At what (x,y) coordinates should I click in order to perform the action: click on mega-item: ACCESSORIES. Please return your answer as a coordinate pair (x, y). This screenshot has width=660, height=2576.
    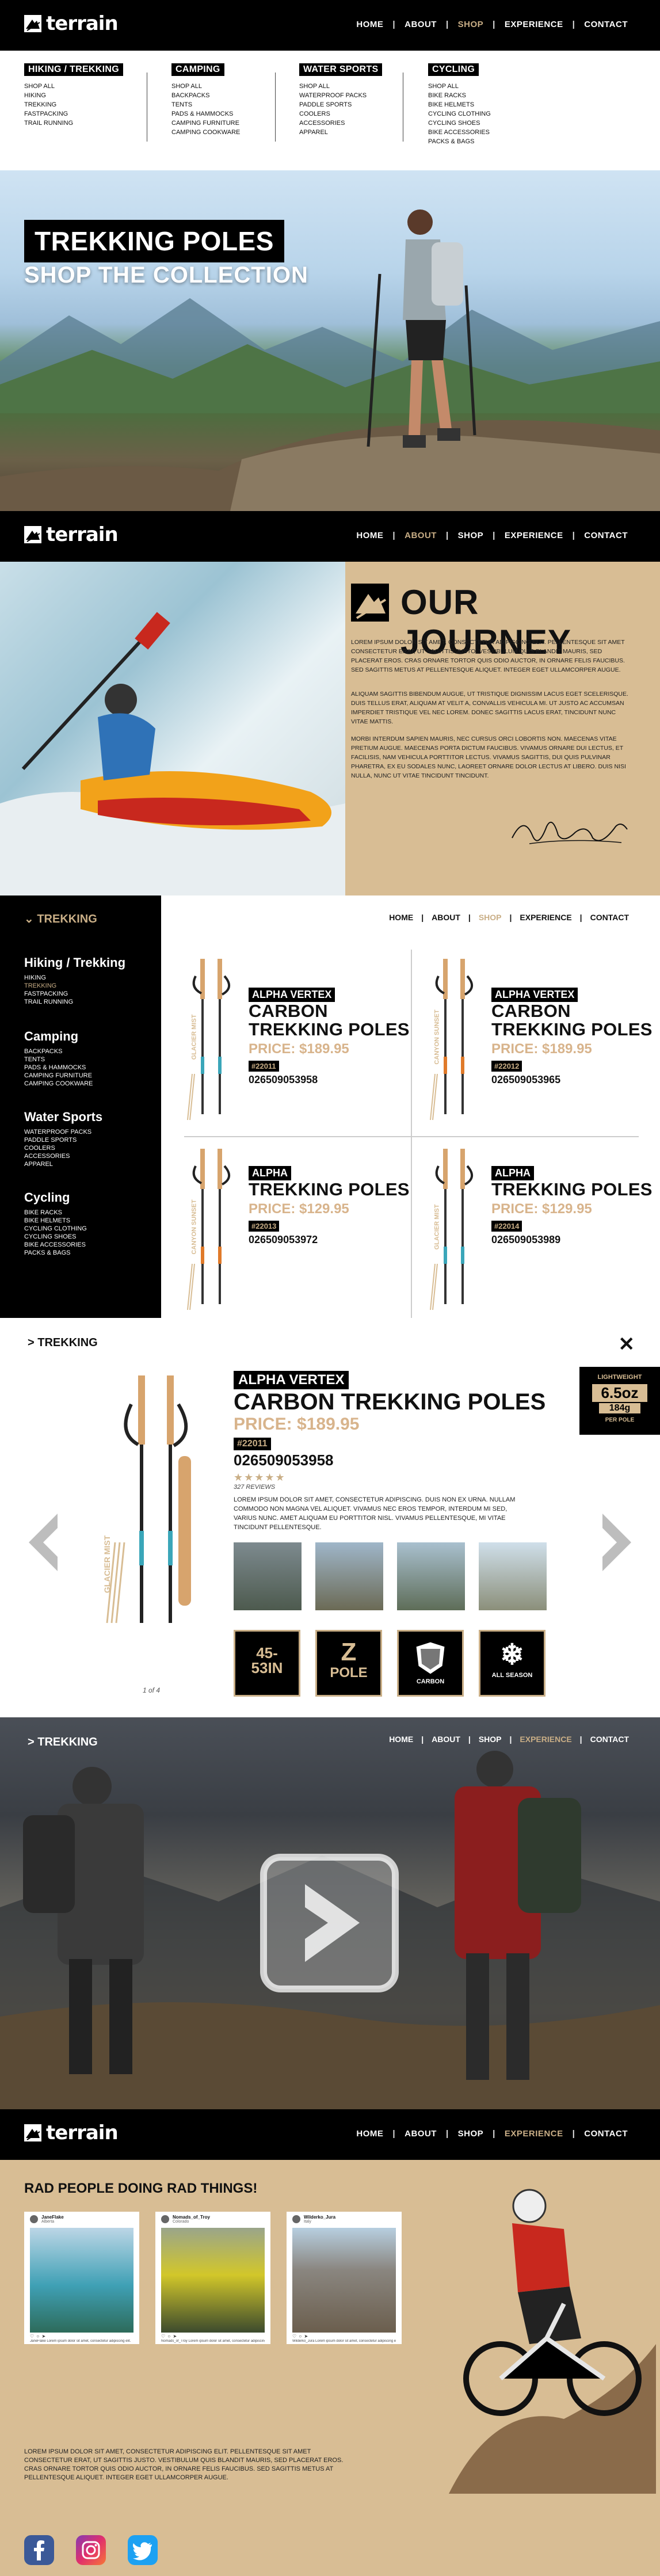
    Looking at the image, I should click on (340, 123).